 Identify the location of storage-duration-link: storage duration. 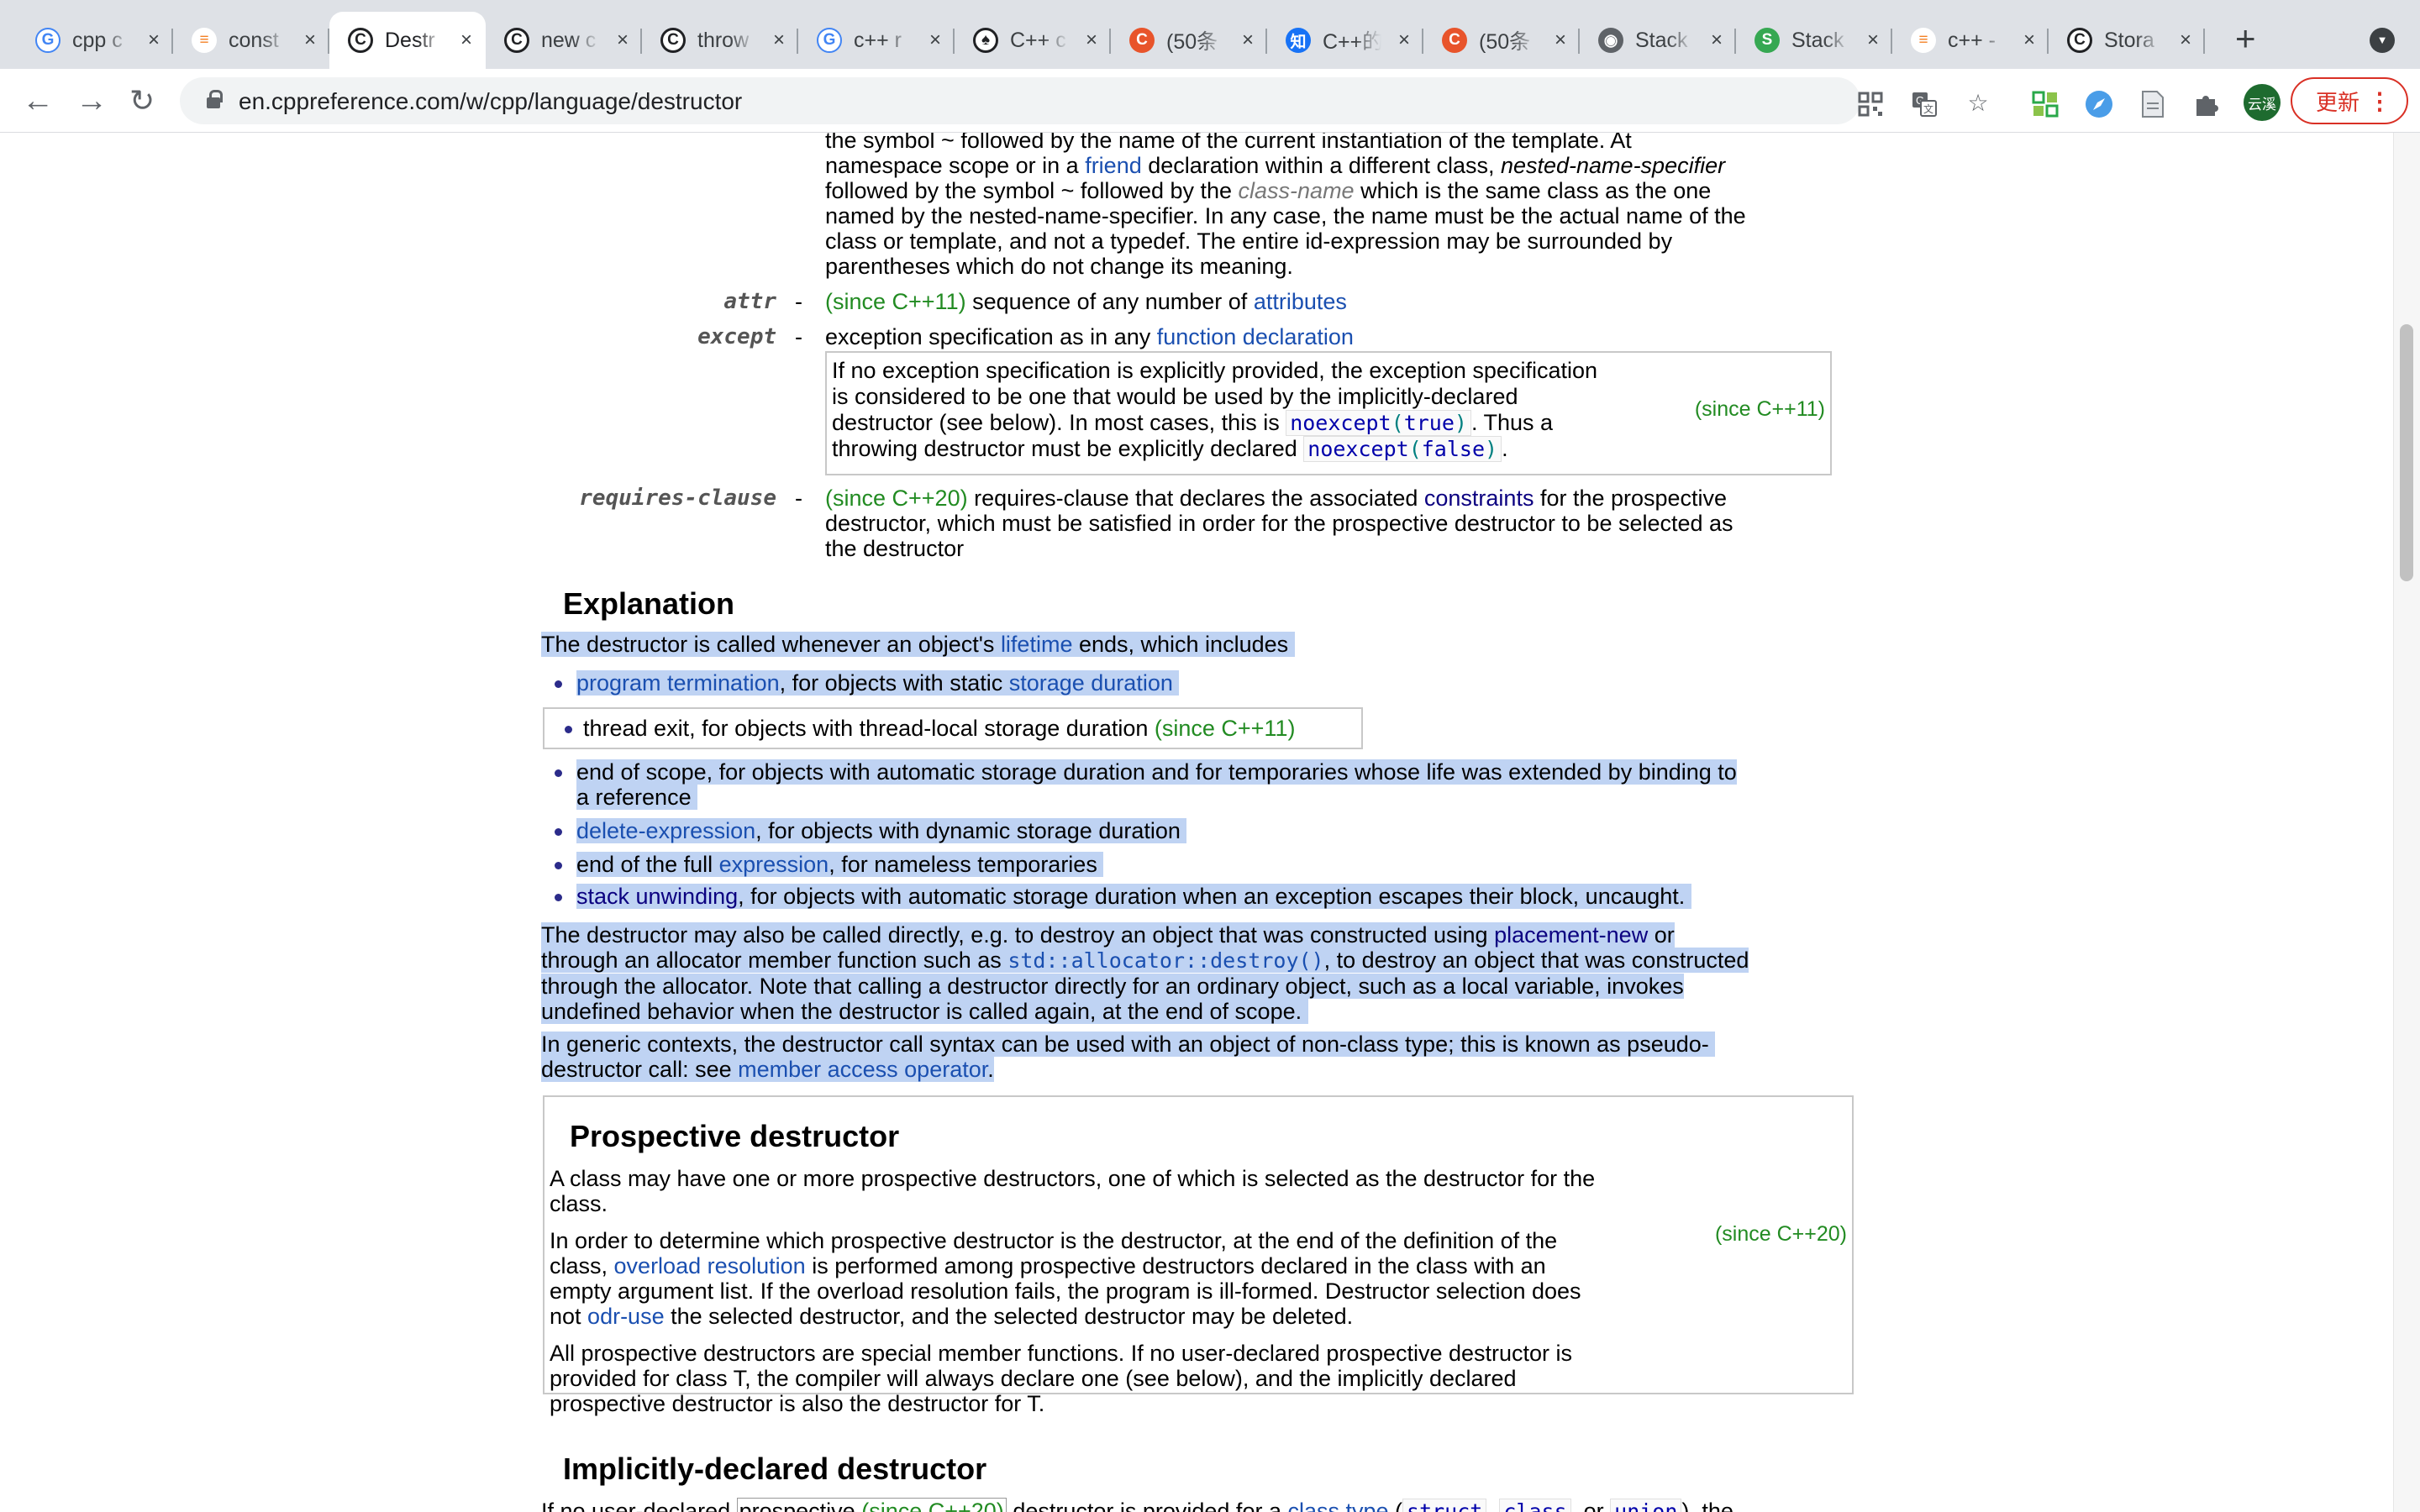
(1091, 683).